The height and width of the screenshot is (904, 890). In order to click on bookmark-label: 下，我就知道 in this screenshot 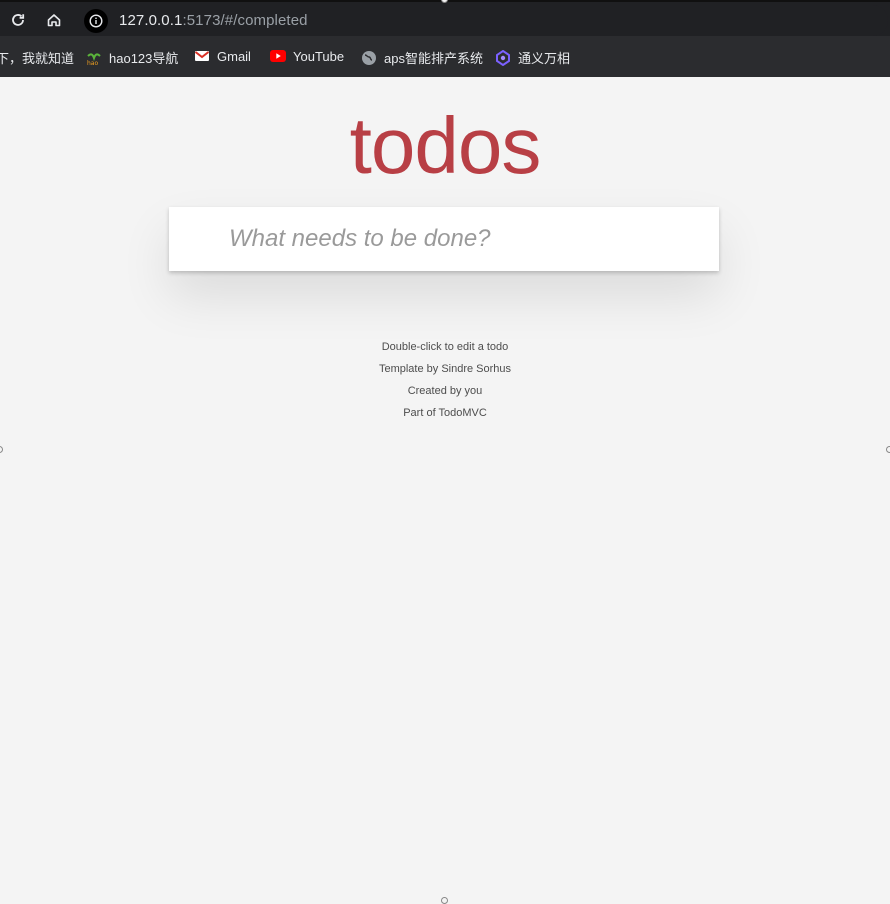, I will do `click(37, 58)`.